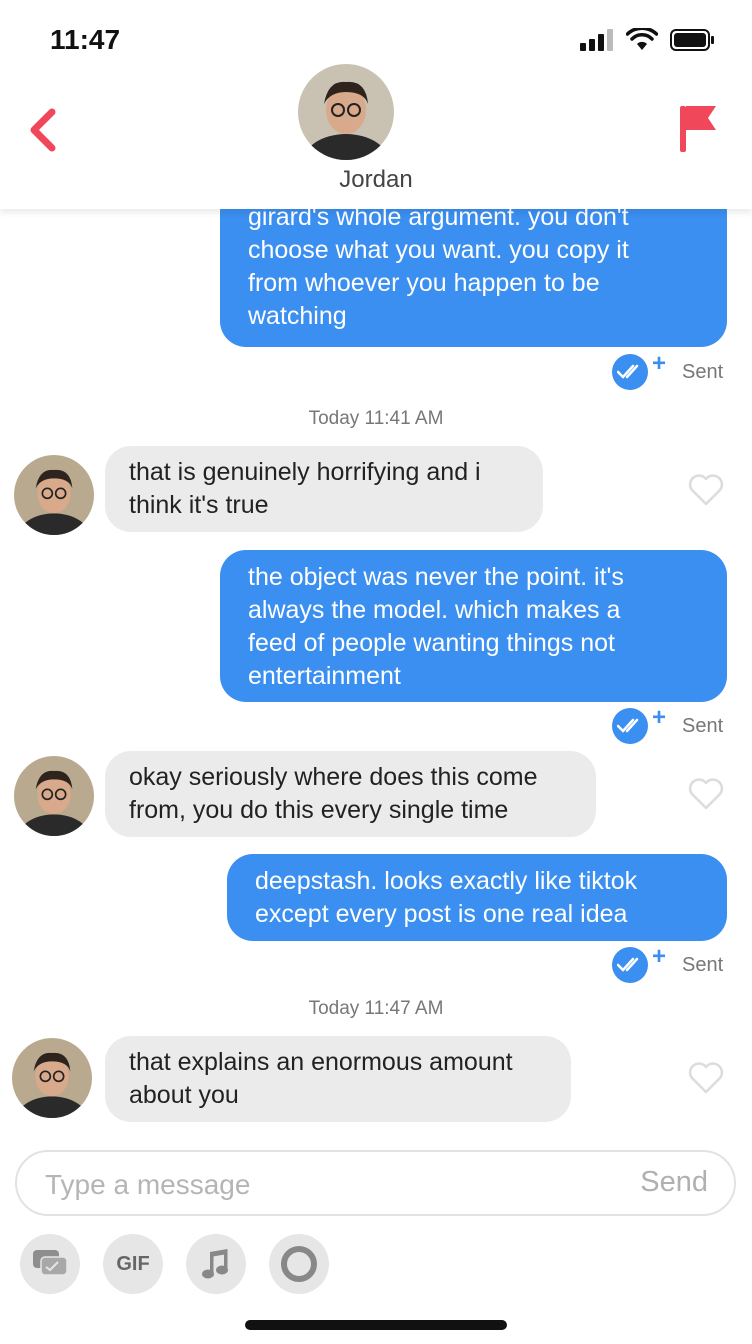 The height and width of the screenshot is (1344, 752). I want to click on header-avatar, so click(346, 112).